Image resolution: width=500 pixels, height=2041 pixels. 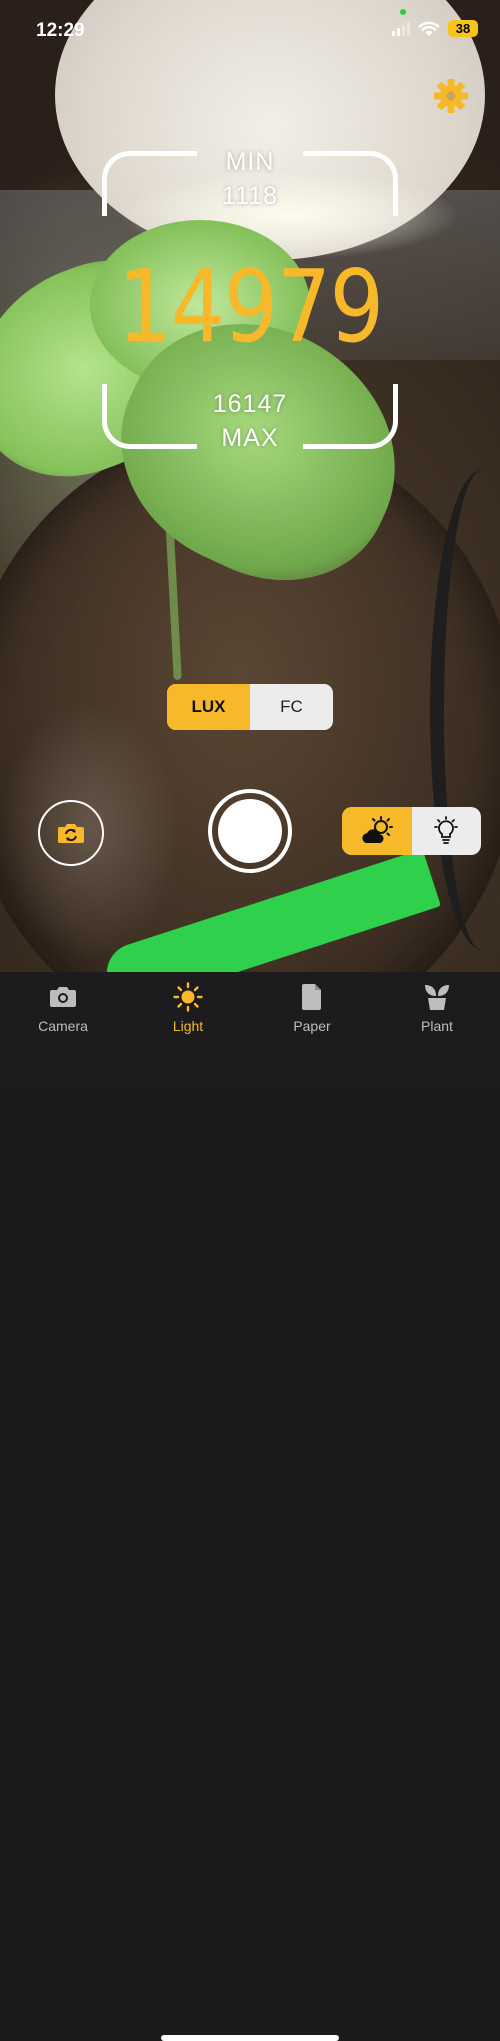 What do you see at coordinates (463, 28) in the screenshot?
I see `battery-icon: 38` at bounding box center [463, 28].